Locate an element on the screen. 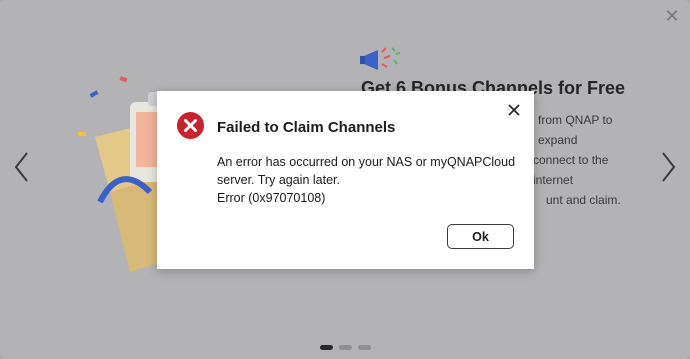  next-arrow-icon is located at coordinates (668, 167).